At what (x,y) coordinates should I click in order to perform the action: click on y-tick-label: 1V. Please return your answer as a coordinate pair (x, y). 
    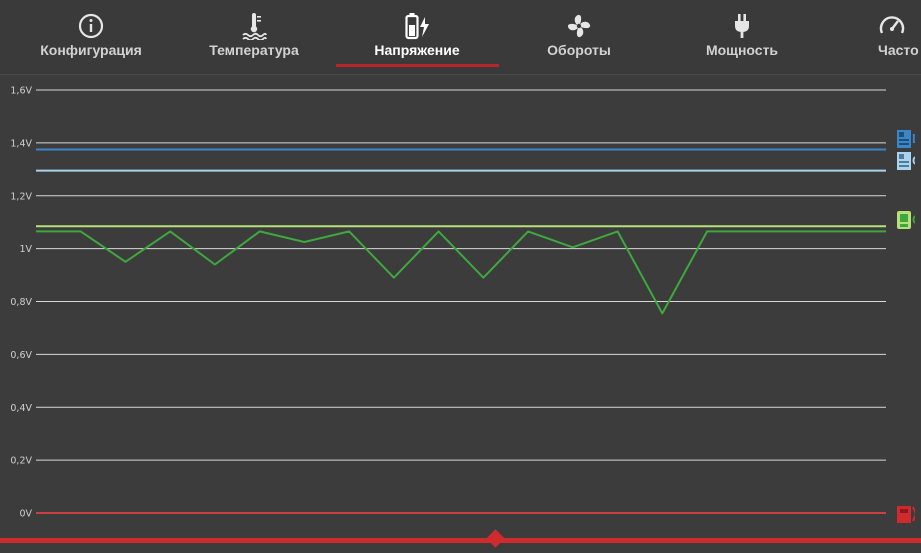
    Looking at the image, I should click on (25, 249).